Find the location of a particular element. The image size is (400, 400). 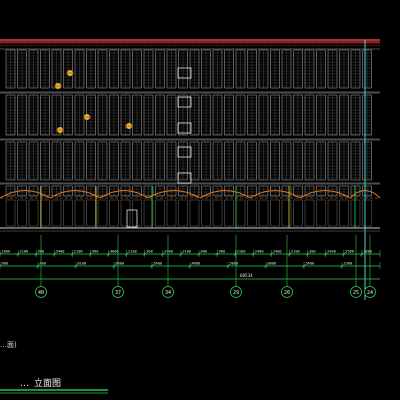

dim-label: 2500 is located at coordinates (349, 252).